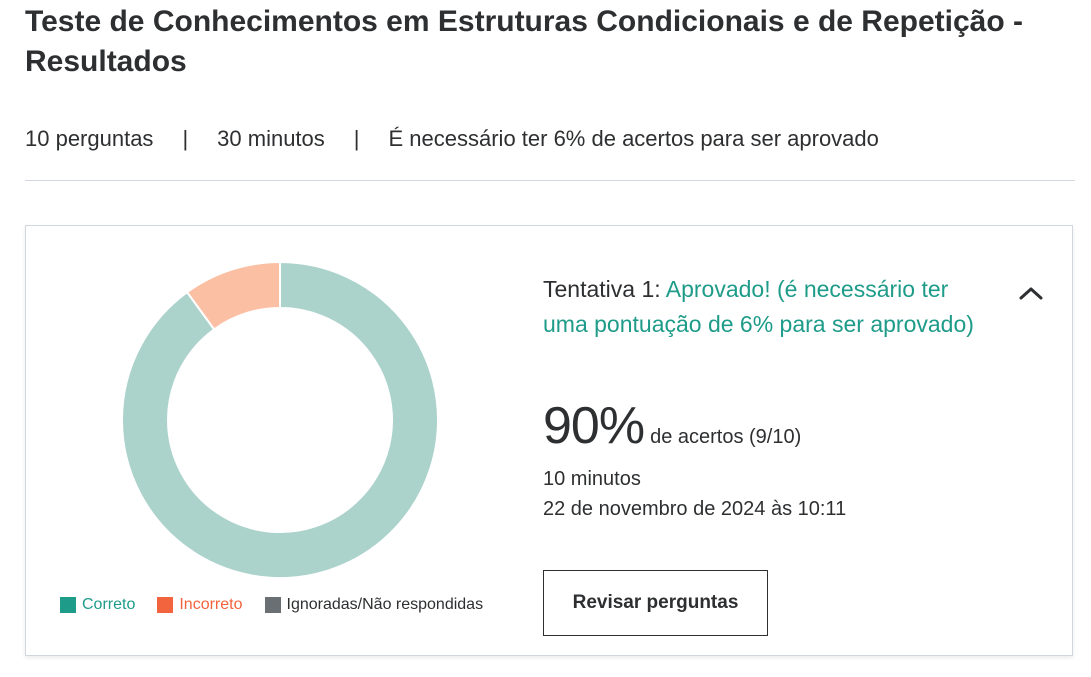  I want to click on divider, so click(550, 180).